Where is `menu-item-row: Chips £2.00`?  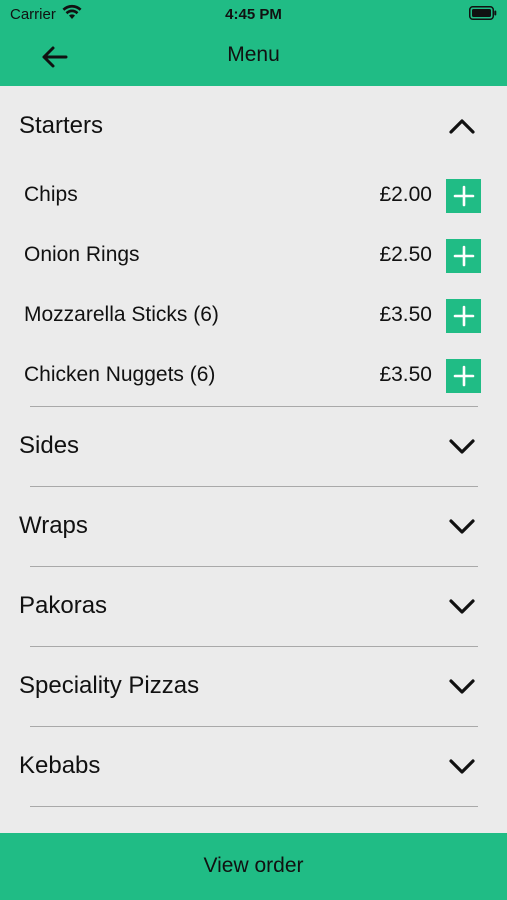
menu-item-row: Chips £2.00 is located at coordinates (253, 196).